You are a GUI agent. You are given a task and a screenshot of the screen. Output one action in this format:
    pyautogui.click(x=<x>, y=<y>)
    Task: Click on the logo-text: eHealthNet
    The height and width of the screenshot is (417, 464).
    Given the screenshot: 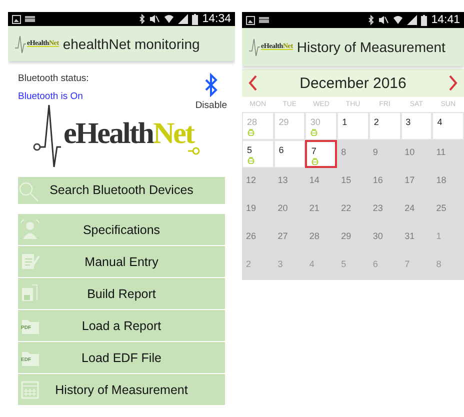 What is the action you would take?
    pyautogui.click(x=129, y=133)
    